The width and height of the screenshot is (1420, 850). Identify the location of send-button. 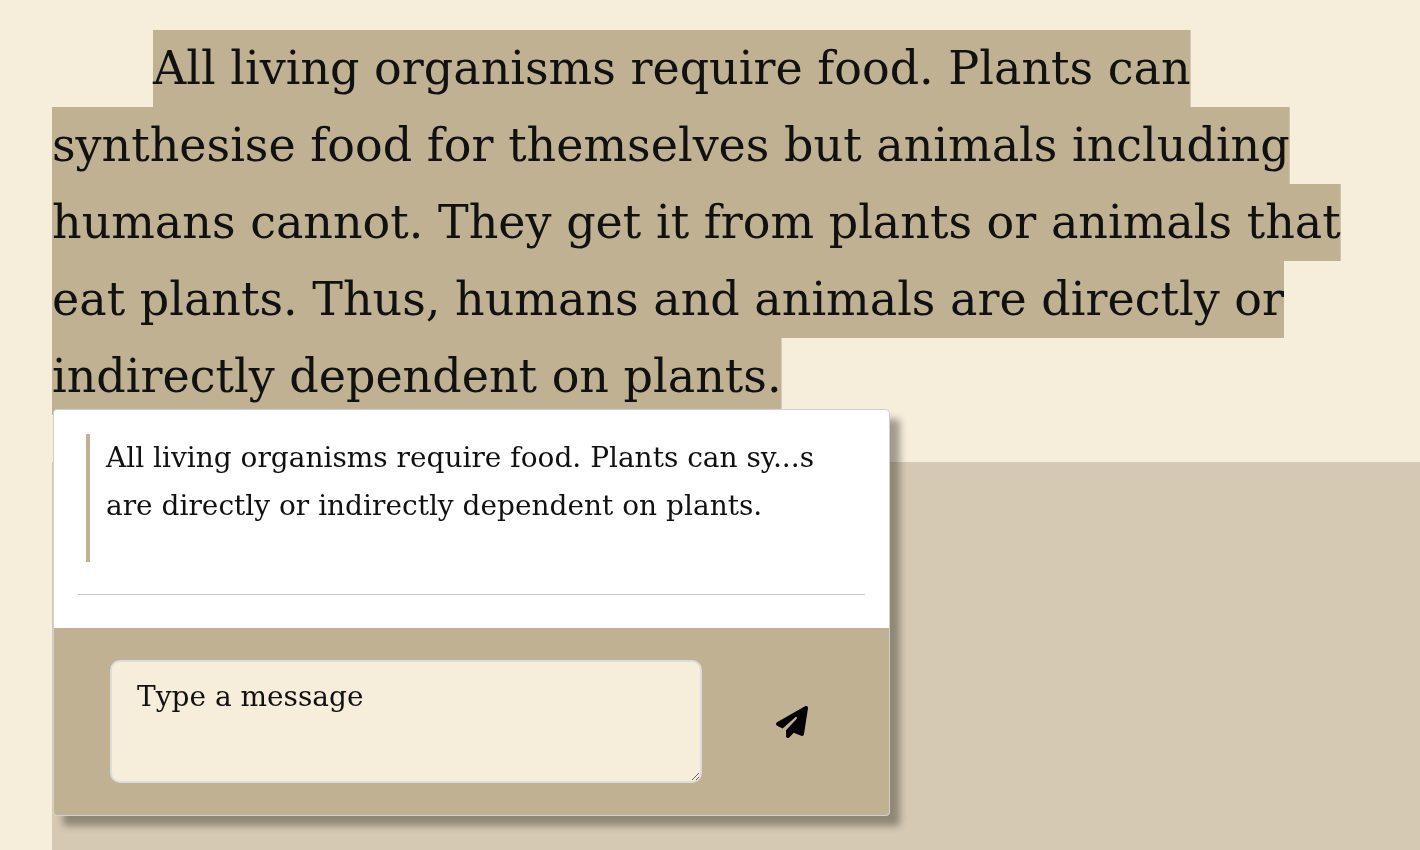
(791, 721).